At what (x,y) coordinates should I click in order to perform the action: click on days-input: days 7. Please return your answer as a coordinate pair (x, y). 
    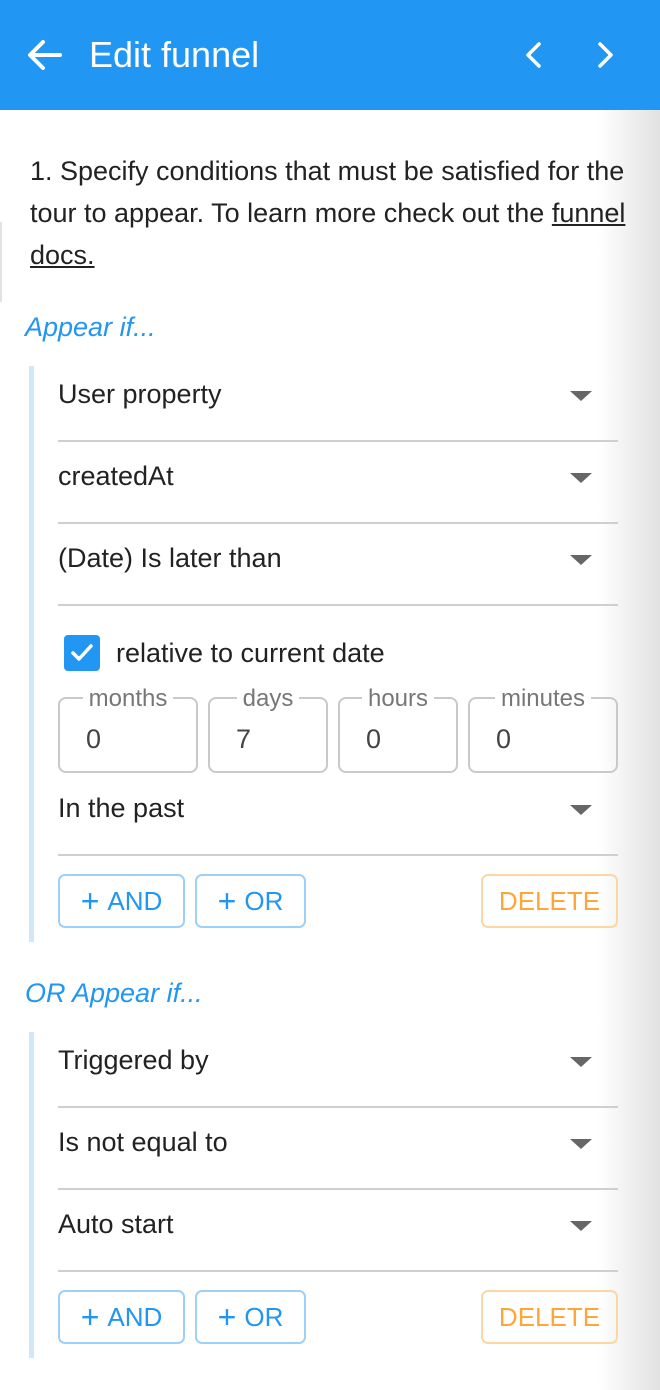
    Looking at the image, I should click on (268, 729).